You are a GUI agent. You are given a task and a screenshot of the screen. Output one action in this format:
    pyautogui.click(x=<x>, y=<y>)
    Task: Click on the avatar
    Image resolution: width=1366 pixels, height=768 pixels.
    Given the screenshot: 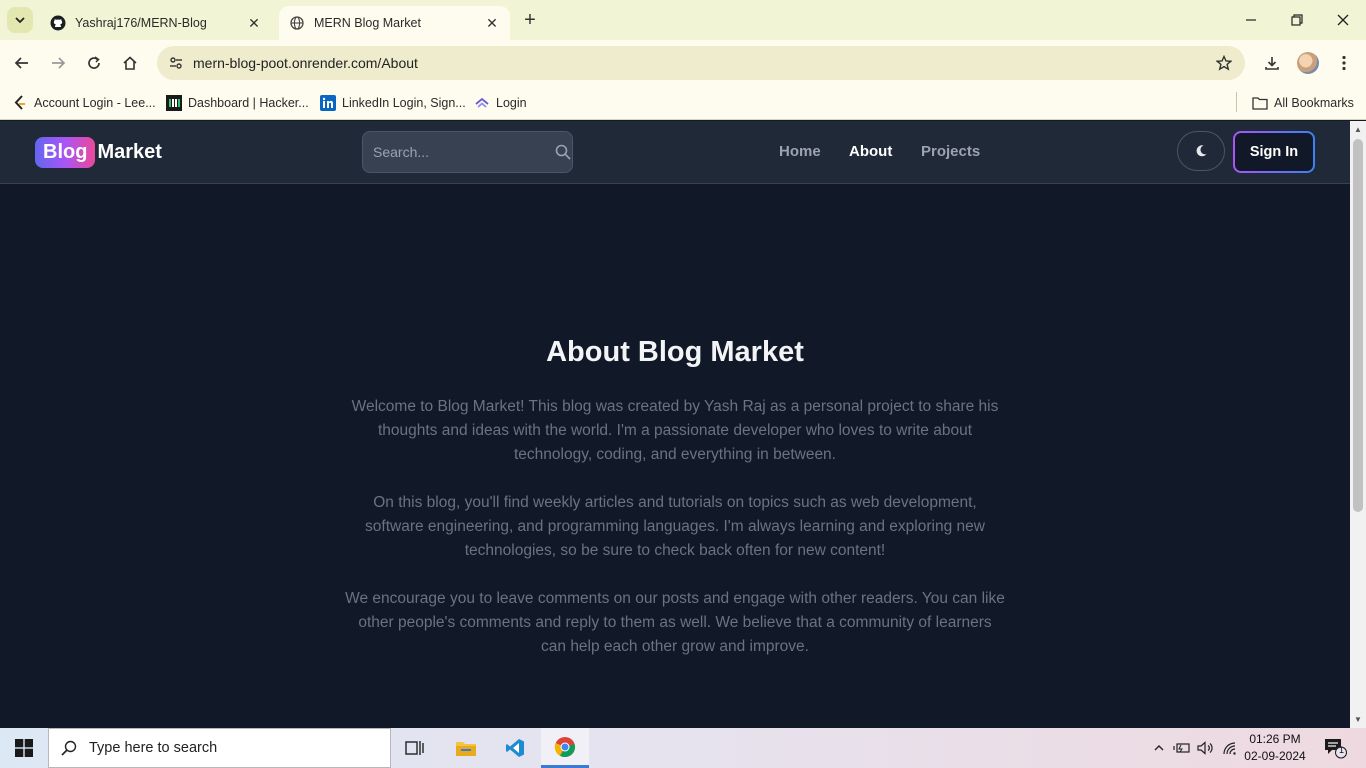 What is the action you would take?
    pyautogui.click(x=1308, y=63)
    